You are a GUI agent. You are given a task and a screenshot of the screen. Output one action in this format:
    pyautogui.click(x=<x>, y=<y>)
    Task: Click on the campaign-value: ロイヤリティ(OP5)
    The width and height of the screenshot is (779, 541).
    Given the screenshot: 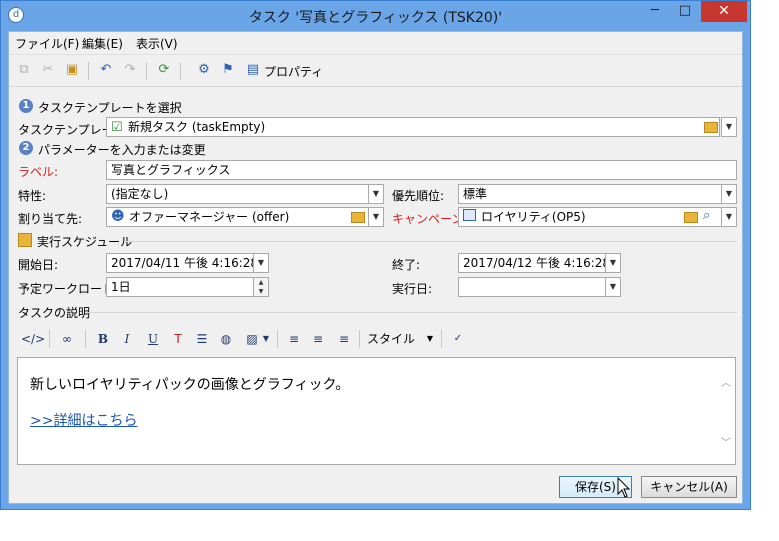 What is the action you would take?
    pyautogui.click(x=533, y=217)
    